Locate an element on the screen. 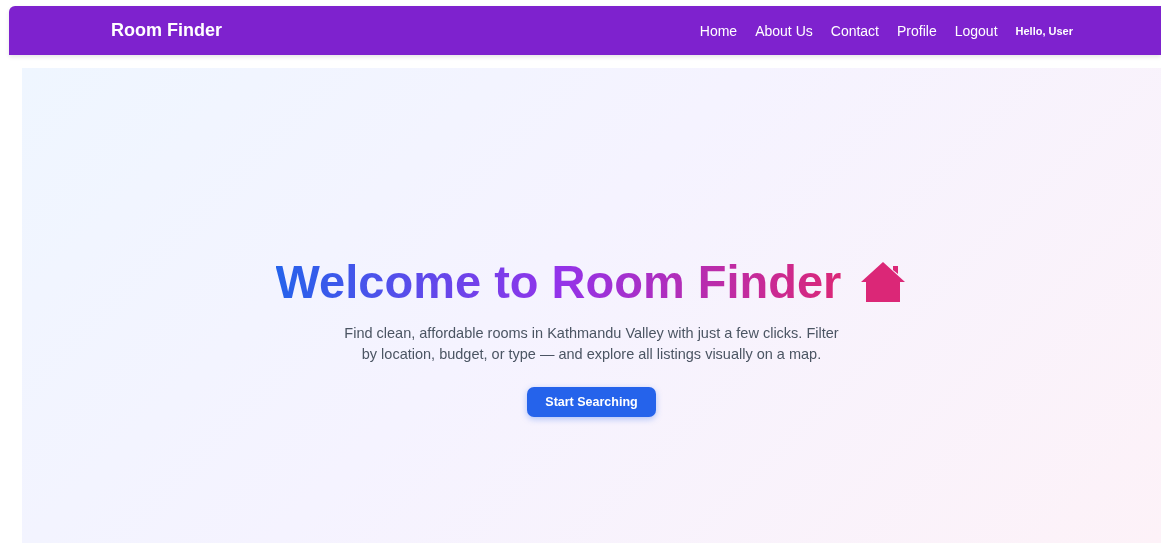 The image size is (1161, 549). hero-description: Find clean, affordable rooms in Kathmandu Valley with just a few clicks. Filter by location, budget, or type — and explore all listings visually on a map. is located at coordinates (591, 344).